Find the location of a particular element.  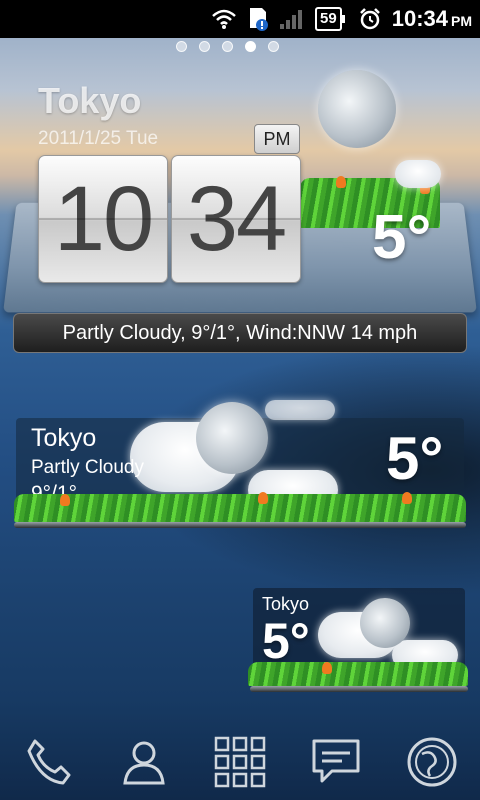

app-drawer-icon is located at coordinates (240, 764).